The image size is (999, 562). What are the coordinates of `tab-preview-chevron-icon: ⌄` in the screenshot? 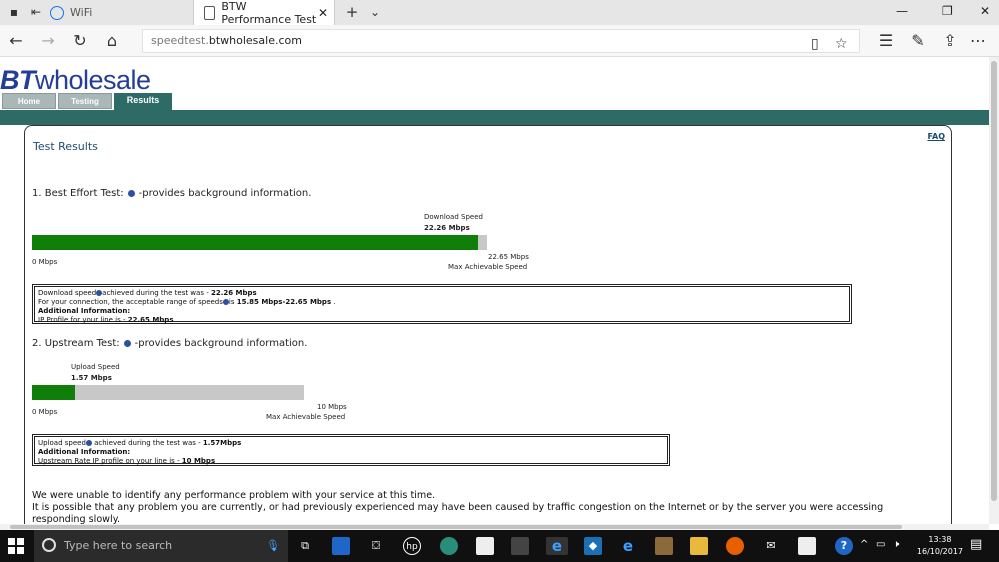 It's located at (375, 12).